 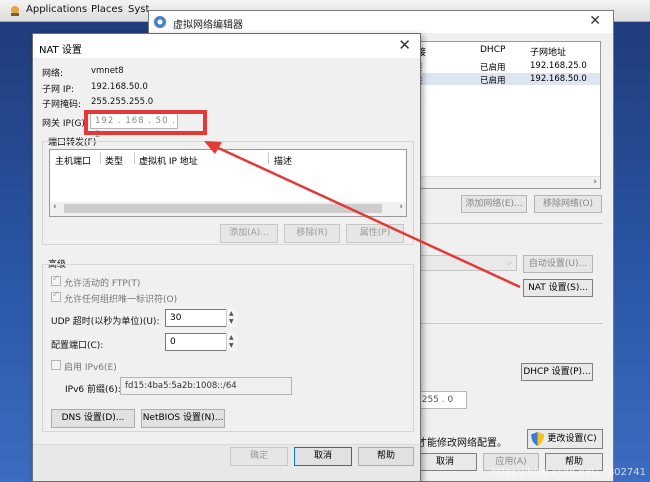 I want to click on highlight-box, so click(x=145, y=122).